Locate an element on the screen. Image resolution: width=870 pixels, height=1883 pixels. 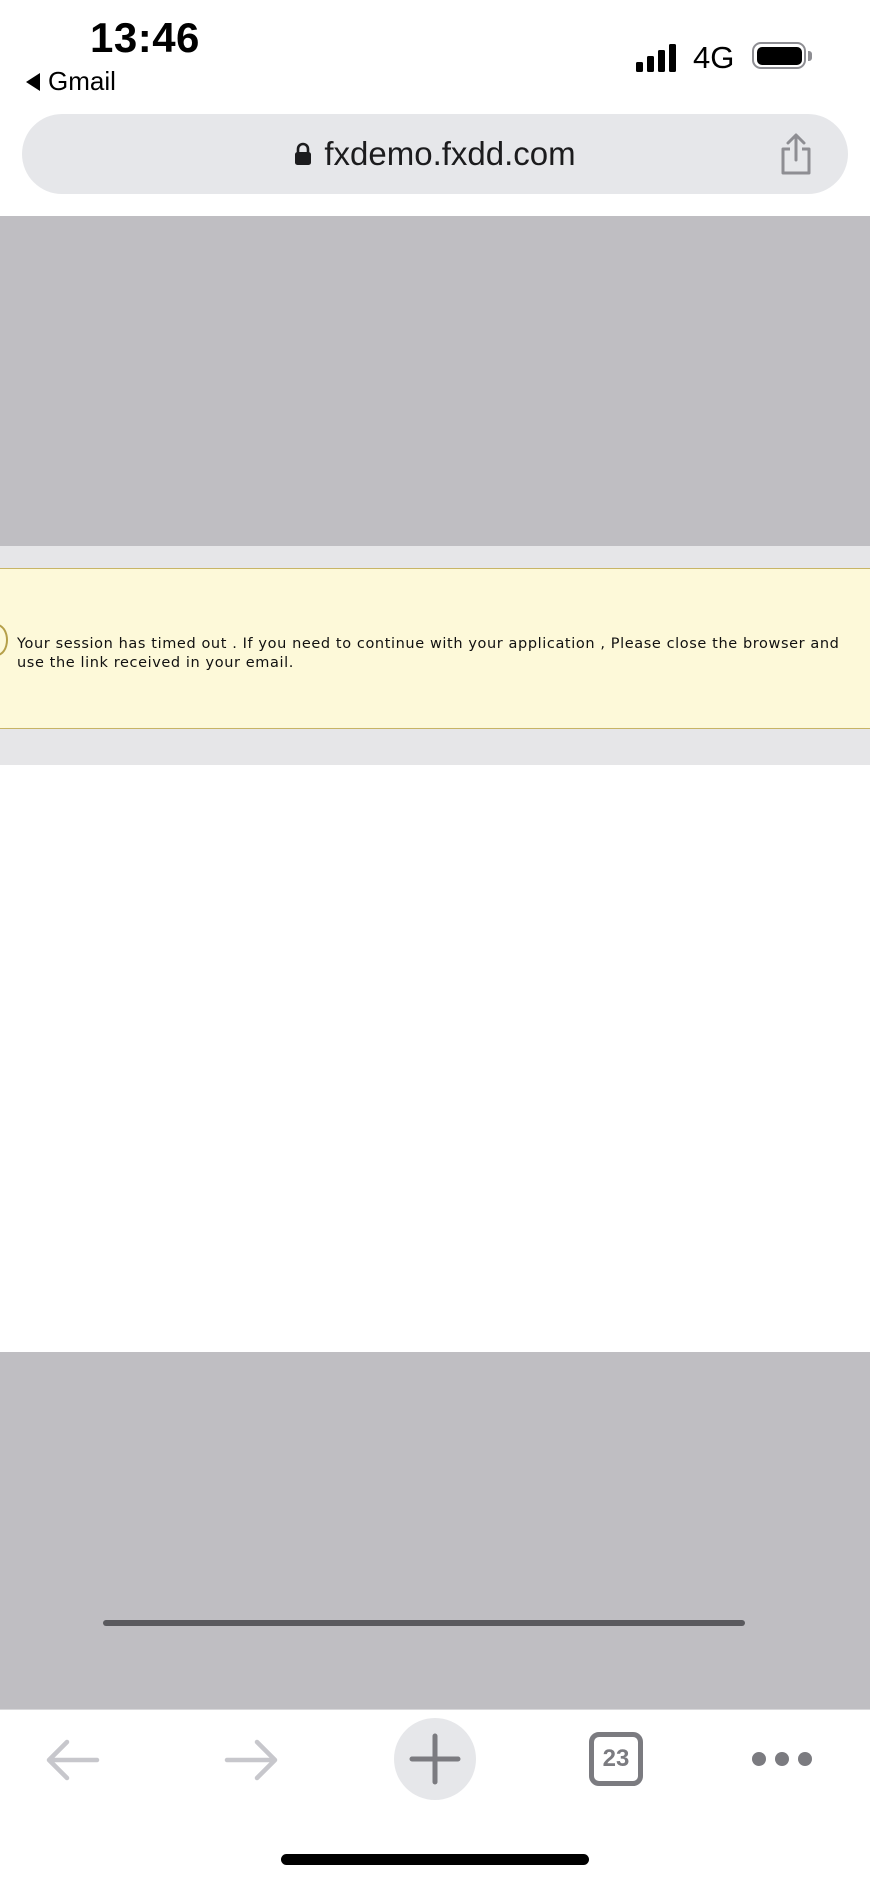
page-band-bottom is located at coordinates (435, 747).